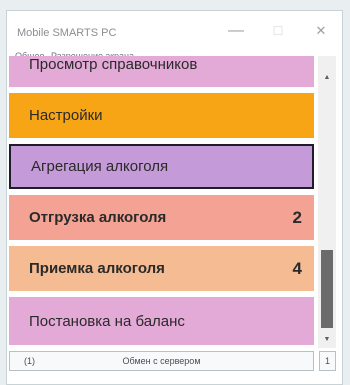  I want to click on scroll-up-arrow-icon: ▲, so click(327, 78).